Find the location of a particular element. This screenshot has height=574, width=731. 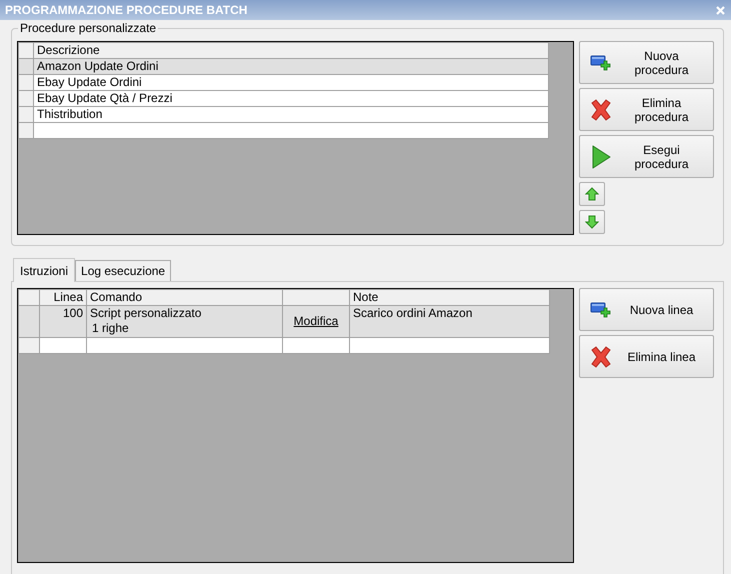

table-cell: 100 is located at coordinates (63, 322).